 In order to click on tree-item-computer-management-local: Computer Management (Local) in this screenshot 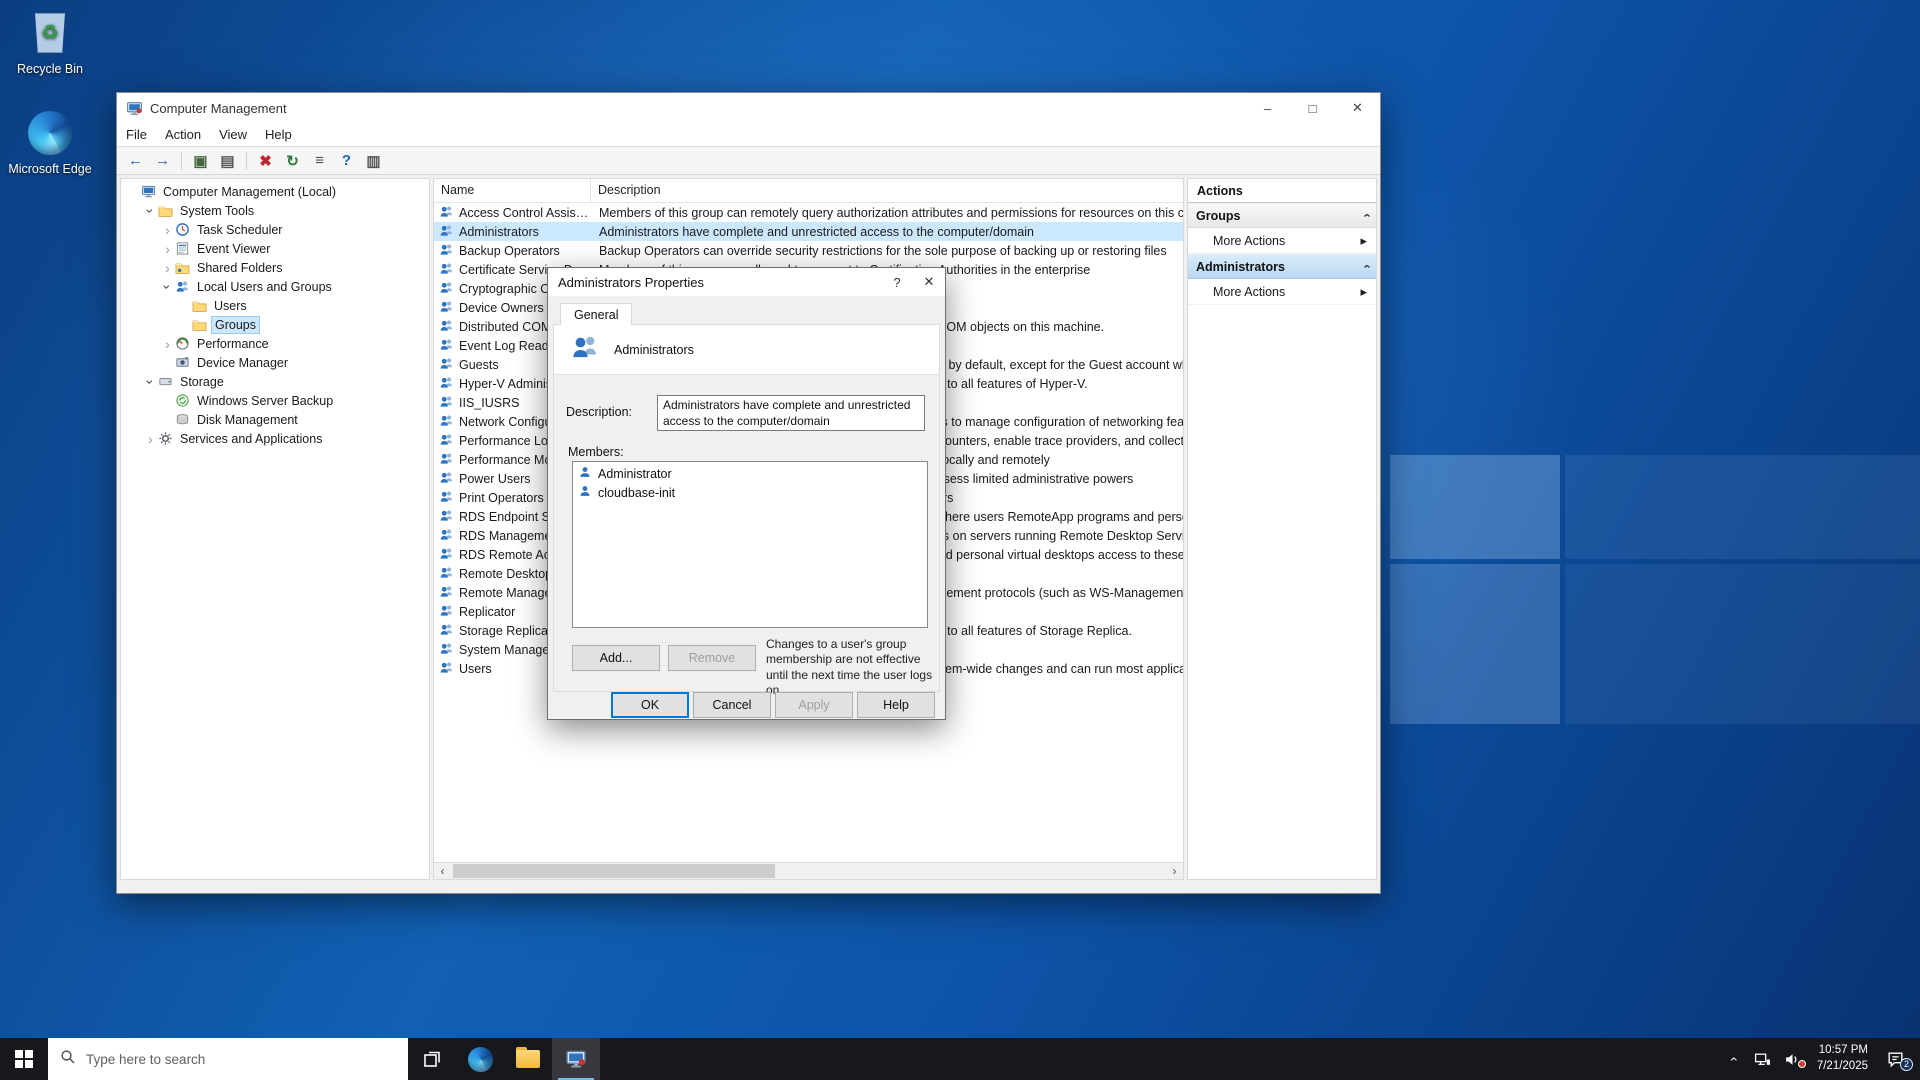, I will do `click(275, 191)`.